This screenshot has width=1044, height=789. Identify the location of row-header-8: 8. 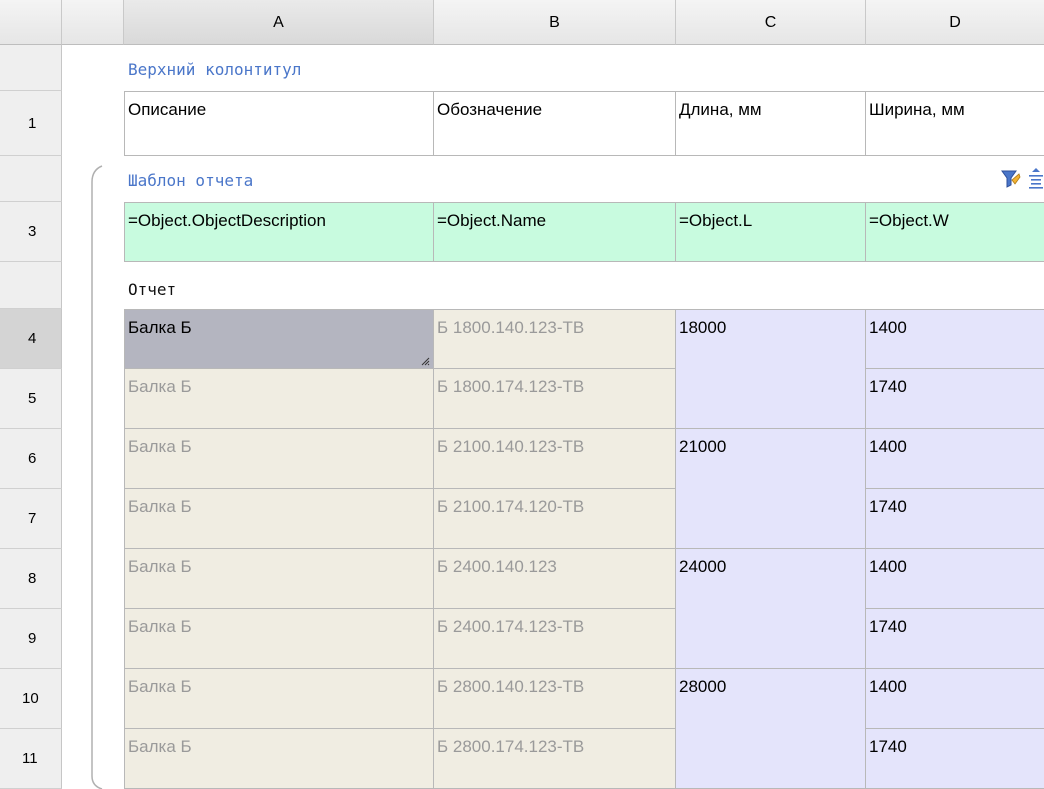
(31, 579).